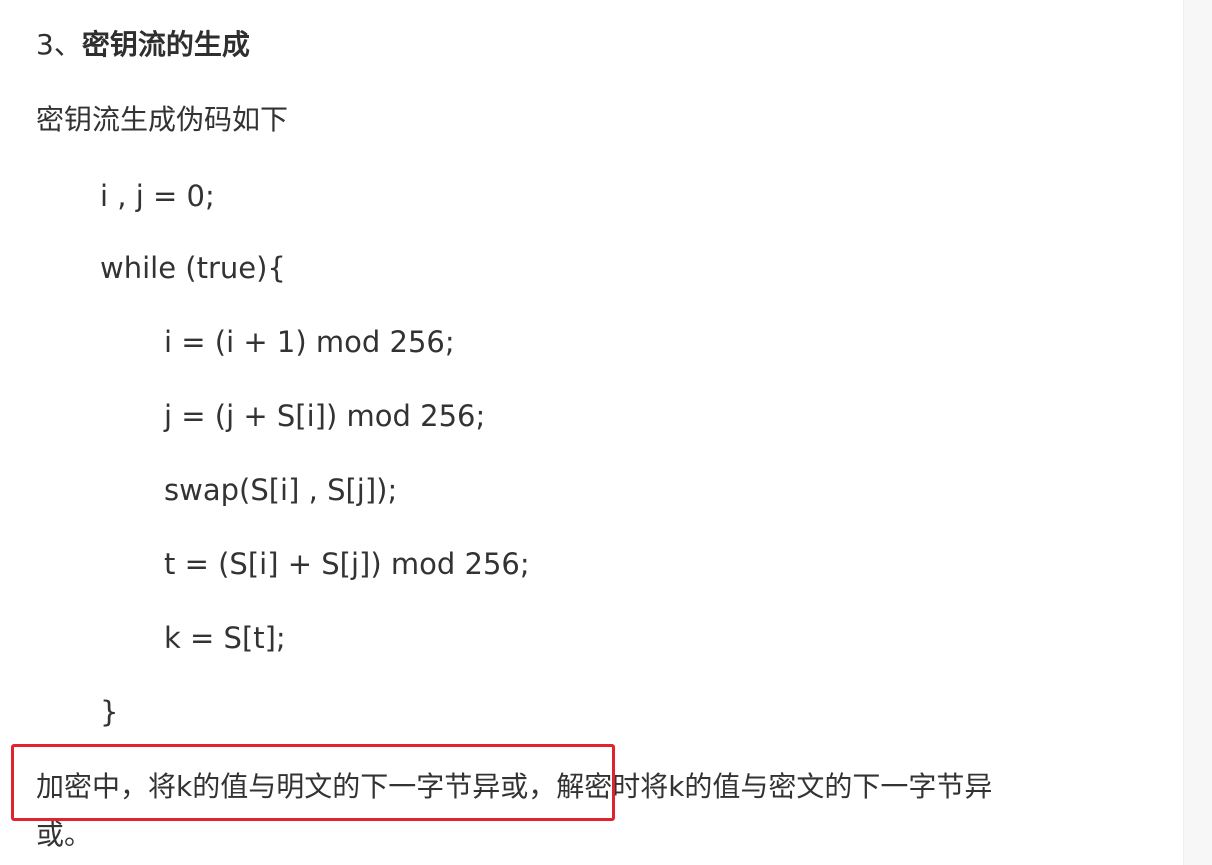 This screenshot has width=1212, height=865. I want to click on code-line-k-assign: k = S[t];, so click(225, 638).